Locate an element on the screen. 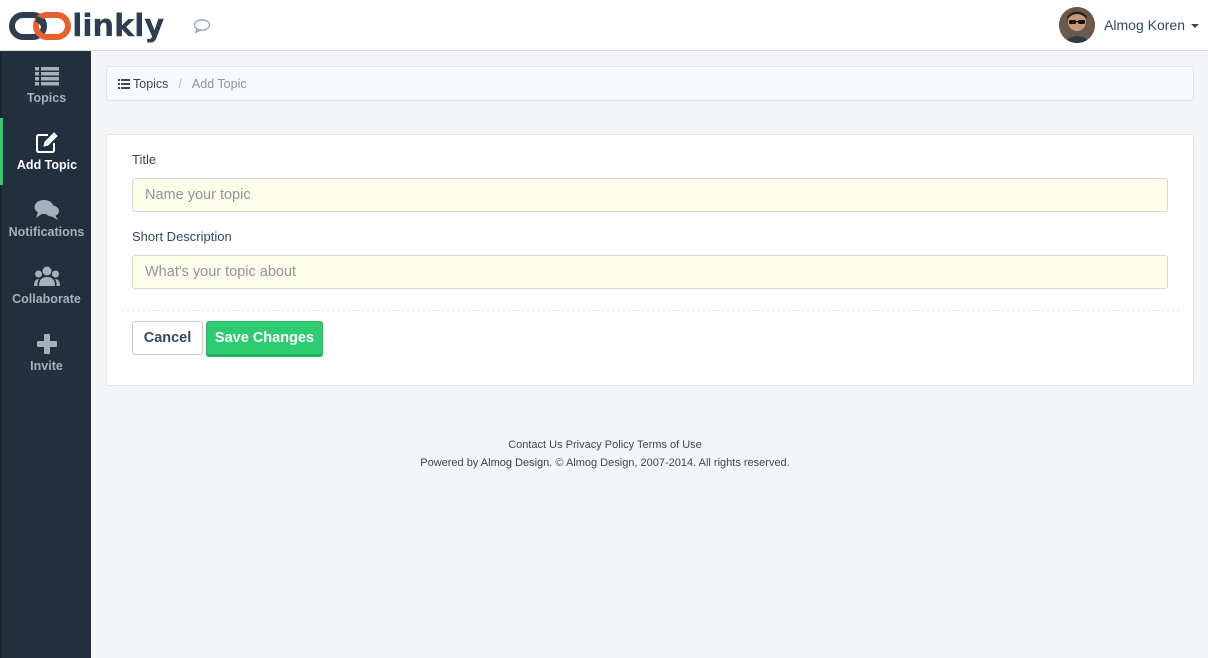  sidebar-item-label: Add Topic is located at coordinates (47, 164).